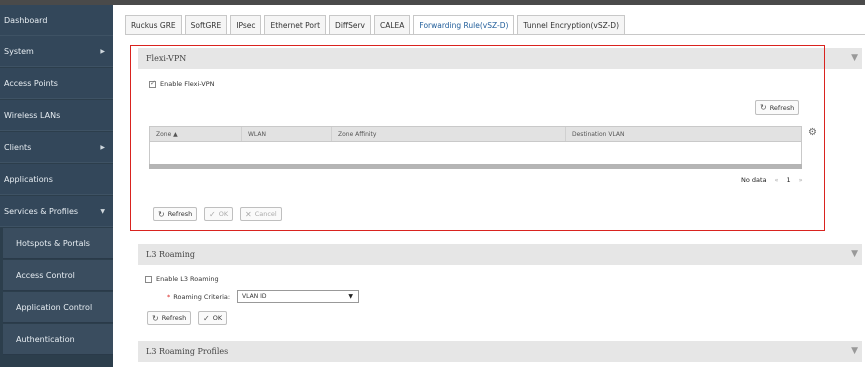 Image resolution: width=865 pixels, height=367 pixels. Describe the element at coordinates (350, 24) in the screenshot. I see `tab-diffserv: DiffServ` at that location.